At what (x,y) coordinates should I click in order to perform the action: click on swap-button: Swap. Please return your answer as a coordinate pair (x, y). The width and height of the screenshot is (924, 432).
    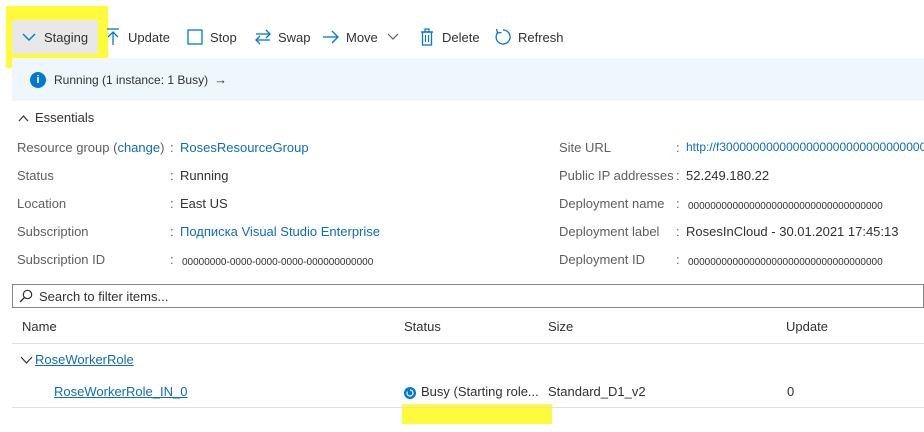
    Looking at the image, I should click on (282, 37).